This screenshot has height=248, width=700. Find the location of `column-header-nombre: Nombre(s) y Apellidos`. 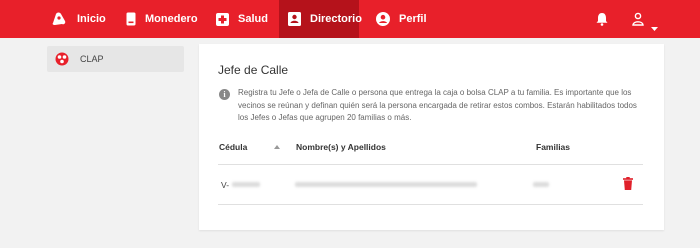

column-header-nombre: Nombre(s) y Apellidos is located at coordinates (341, 147).